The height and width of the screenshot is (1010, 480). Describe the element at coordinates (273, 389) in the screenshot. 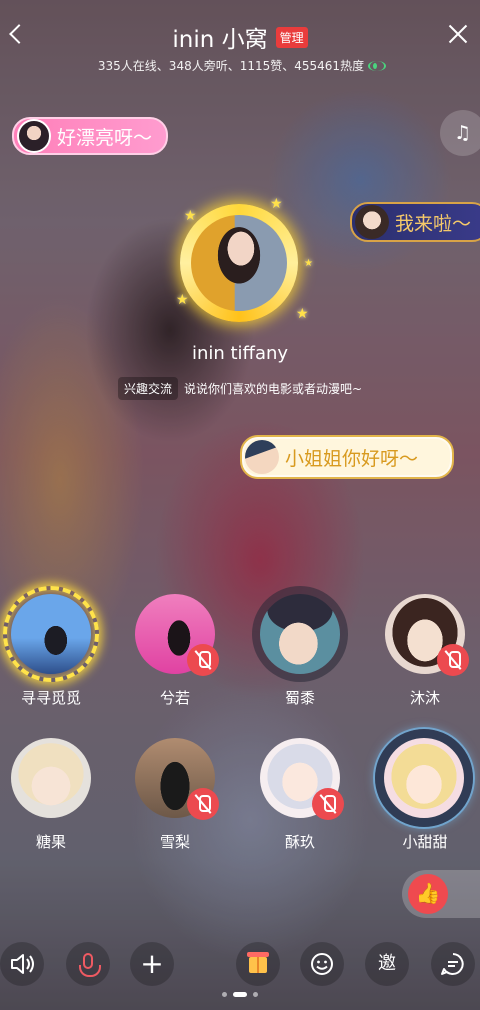

I see `topic-text: 说说你们喜欢的电影或者动漫吧~` at that location.